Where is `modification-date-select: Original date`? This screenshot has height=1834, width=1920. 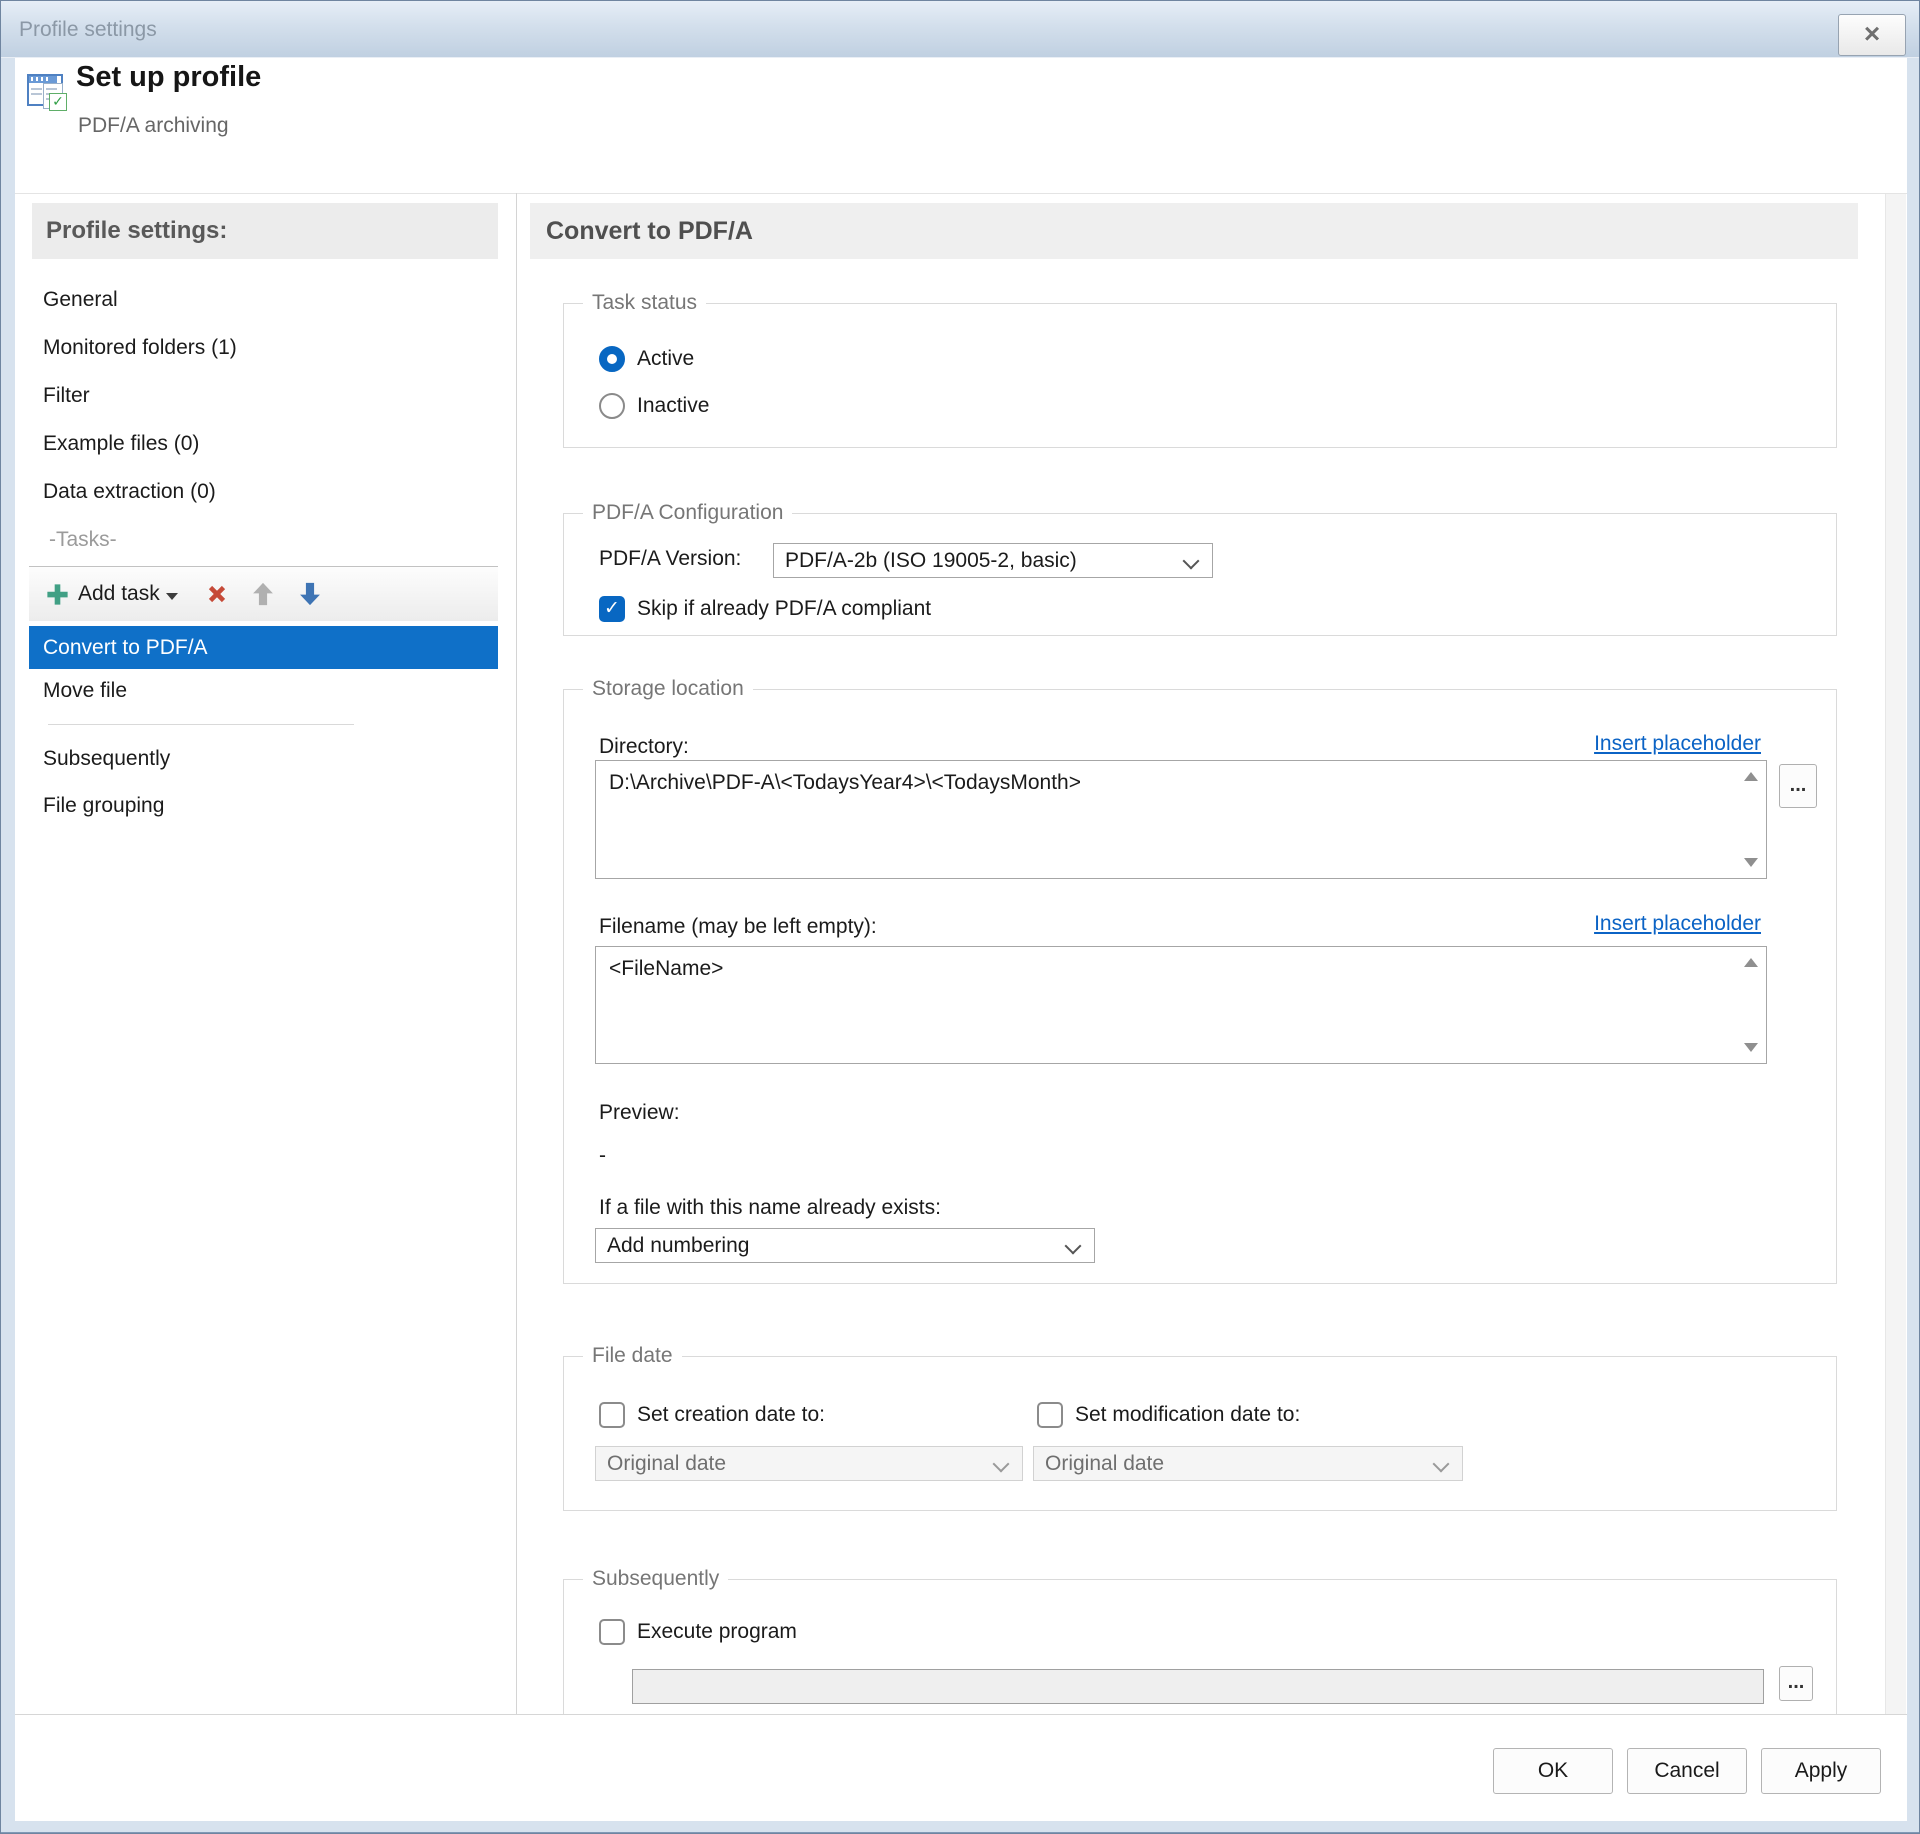
modification-date-select: Original date is located at coordinates (1248, 1463).